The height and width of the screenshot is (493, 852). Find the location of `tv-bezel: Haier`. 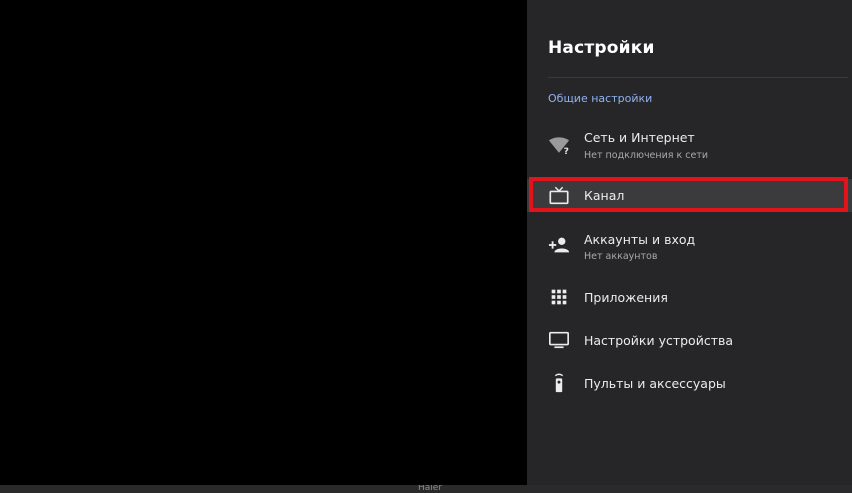

tv-bezel: Haier is located at coordinates (426, 489).